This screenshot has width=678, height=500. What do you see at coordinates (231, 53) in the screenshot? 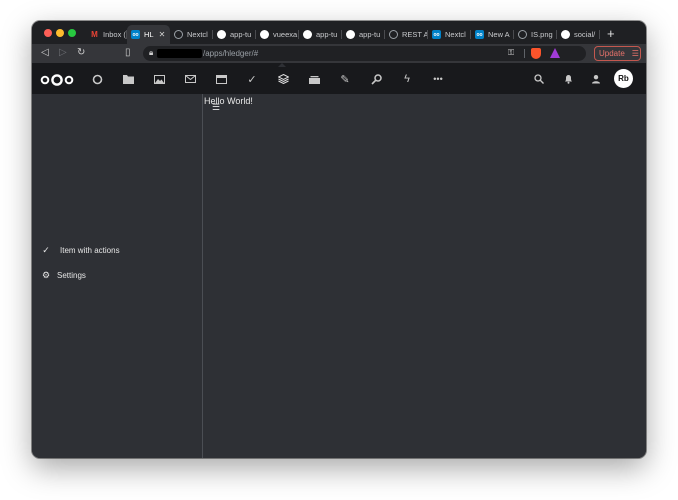
I see `url-text: /apps/hledger/#` at bounding box center [231, 53].